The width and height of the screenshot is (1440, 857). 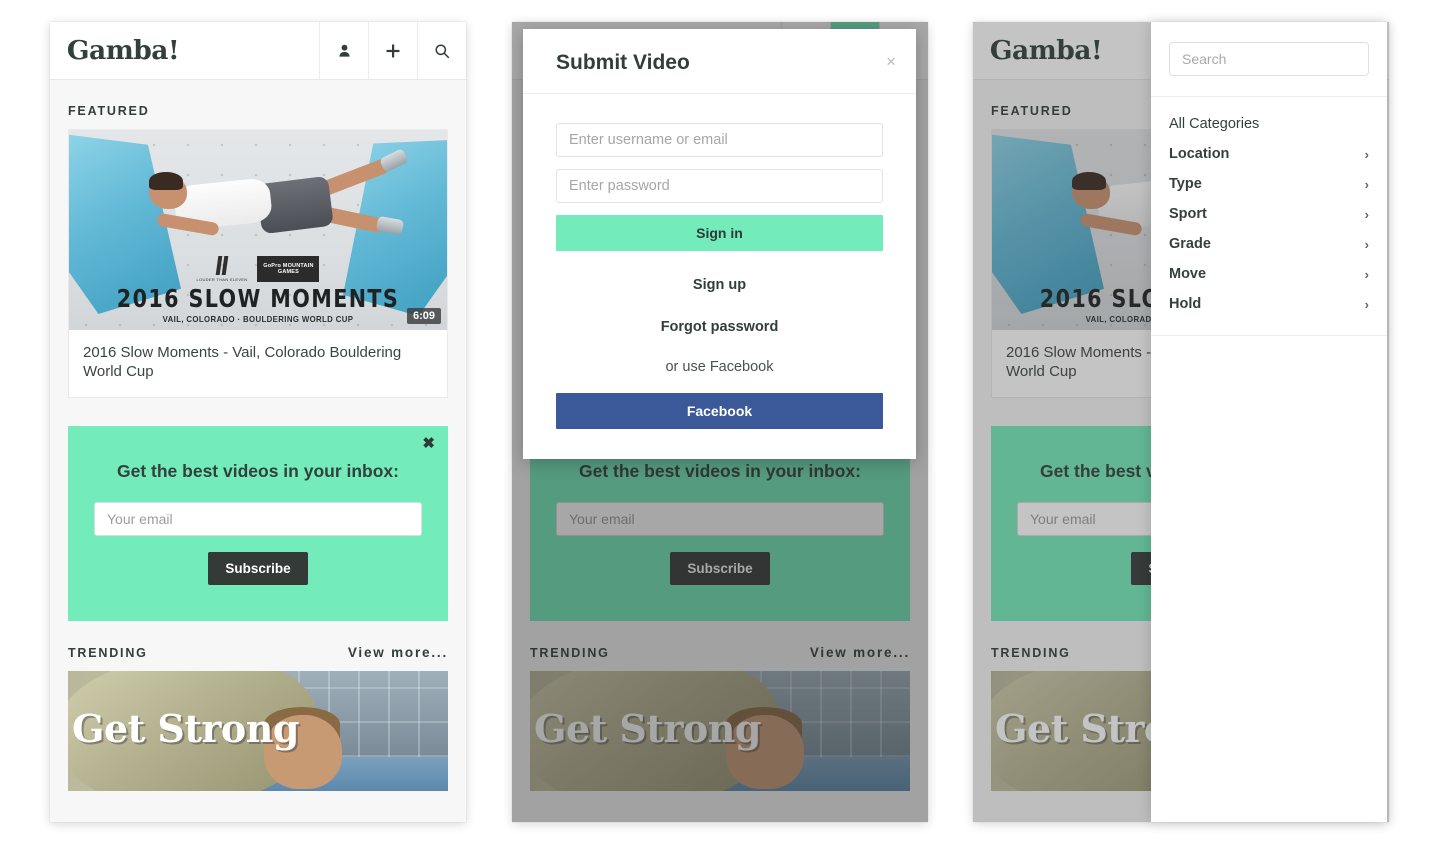 I want to click on search-button, so click(x=441, y=50).